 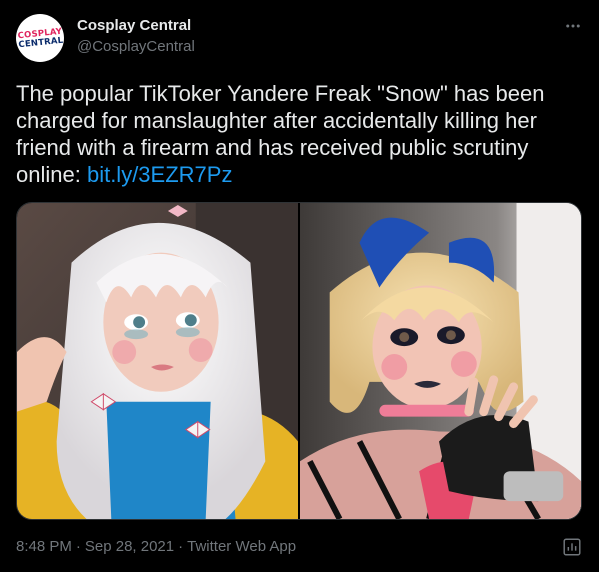 I want to click on more-button, so click(x=573, y=26).